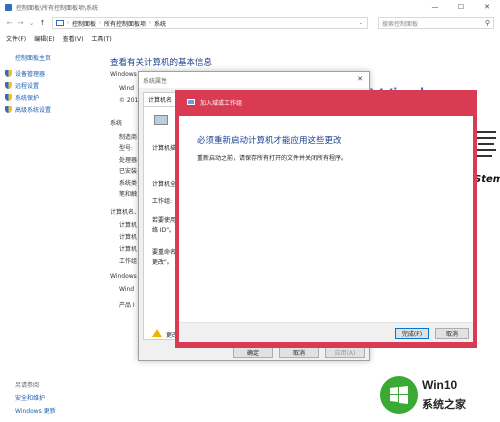 Image resolution: width=500 pixels, height=422 pixels. Describe the element at coordinates (161, 63) in the screenshot. I see `page-title: 查看有关计算机的基本信息` at that location.